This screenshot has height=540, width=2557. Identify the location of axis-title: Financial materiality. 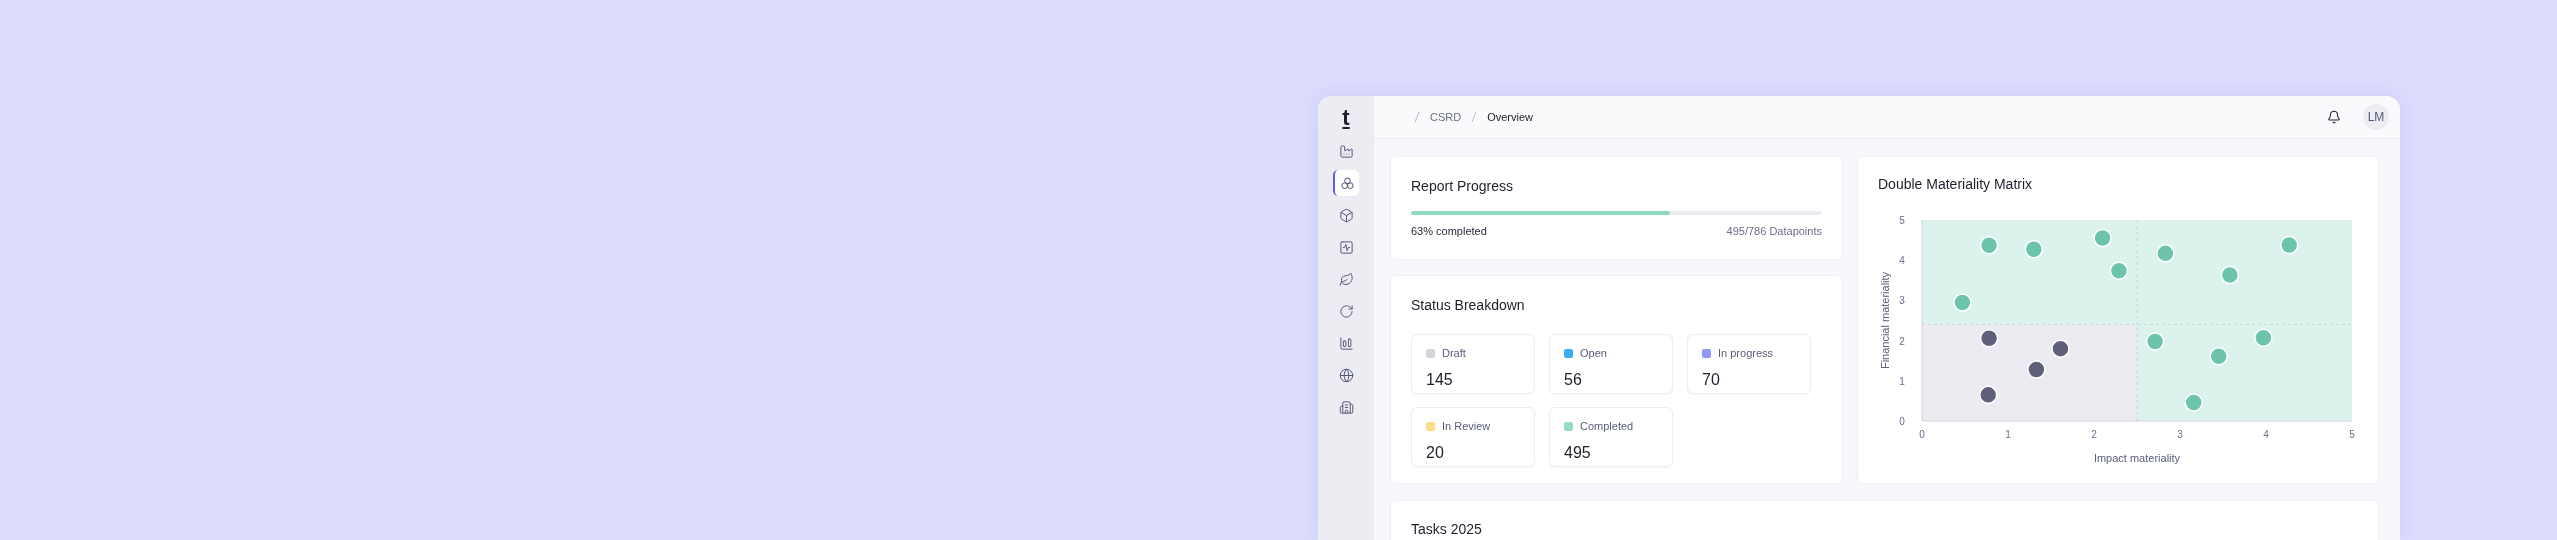
(1885, 320).